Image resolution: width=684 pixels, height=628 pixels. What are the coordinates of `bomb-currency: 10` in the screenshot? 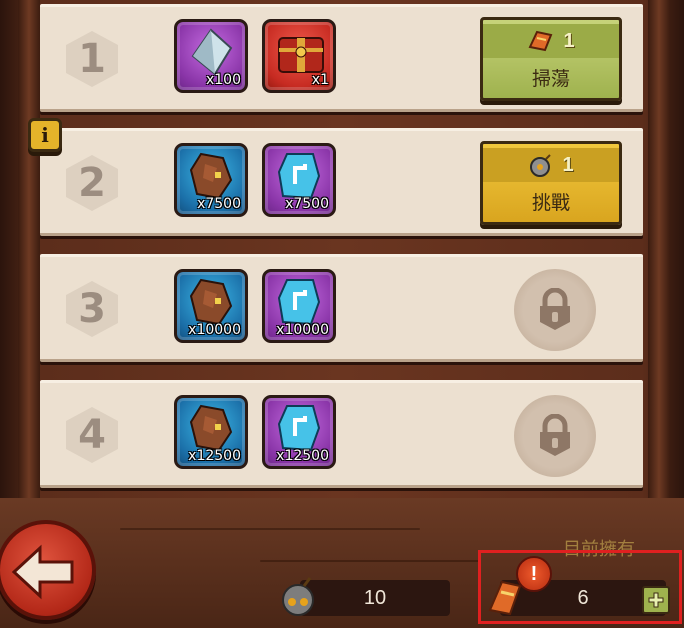 It's located at (366, 596).